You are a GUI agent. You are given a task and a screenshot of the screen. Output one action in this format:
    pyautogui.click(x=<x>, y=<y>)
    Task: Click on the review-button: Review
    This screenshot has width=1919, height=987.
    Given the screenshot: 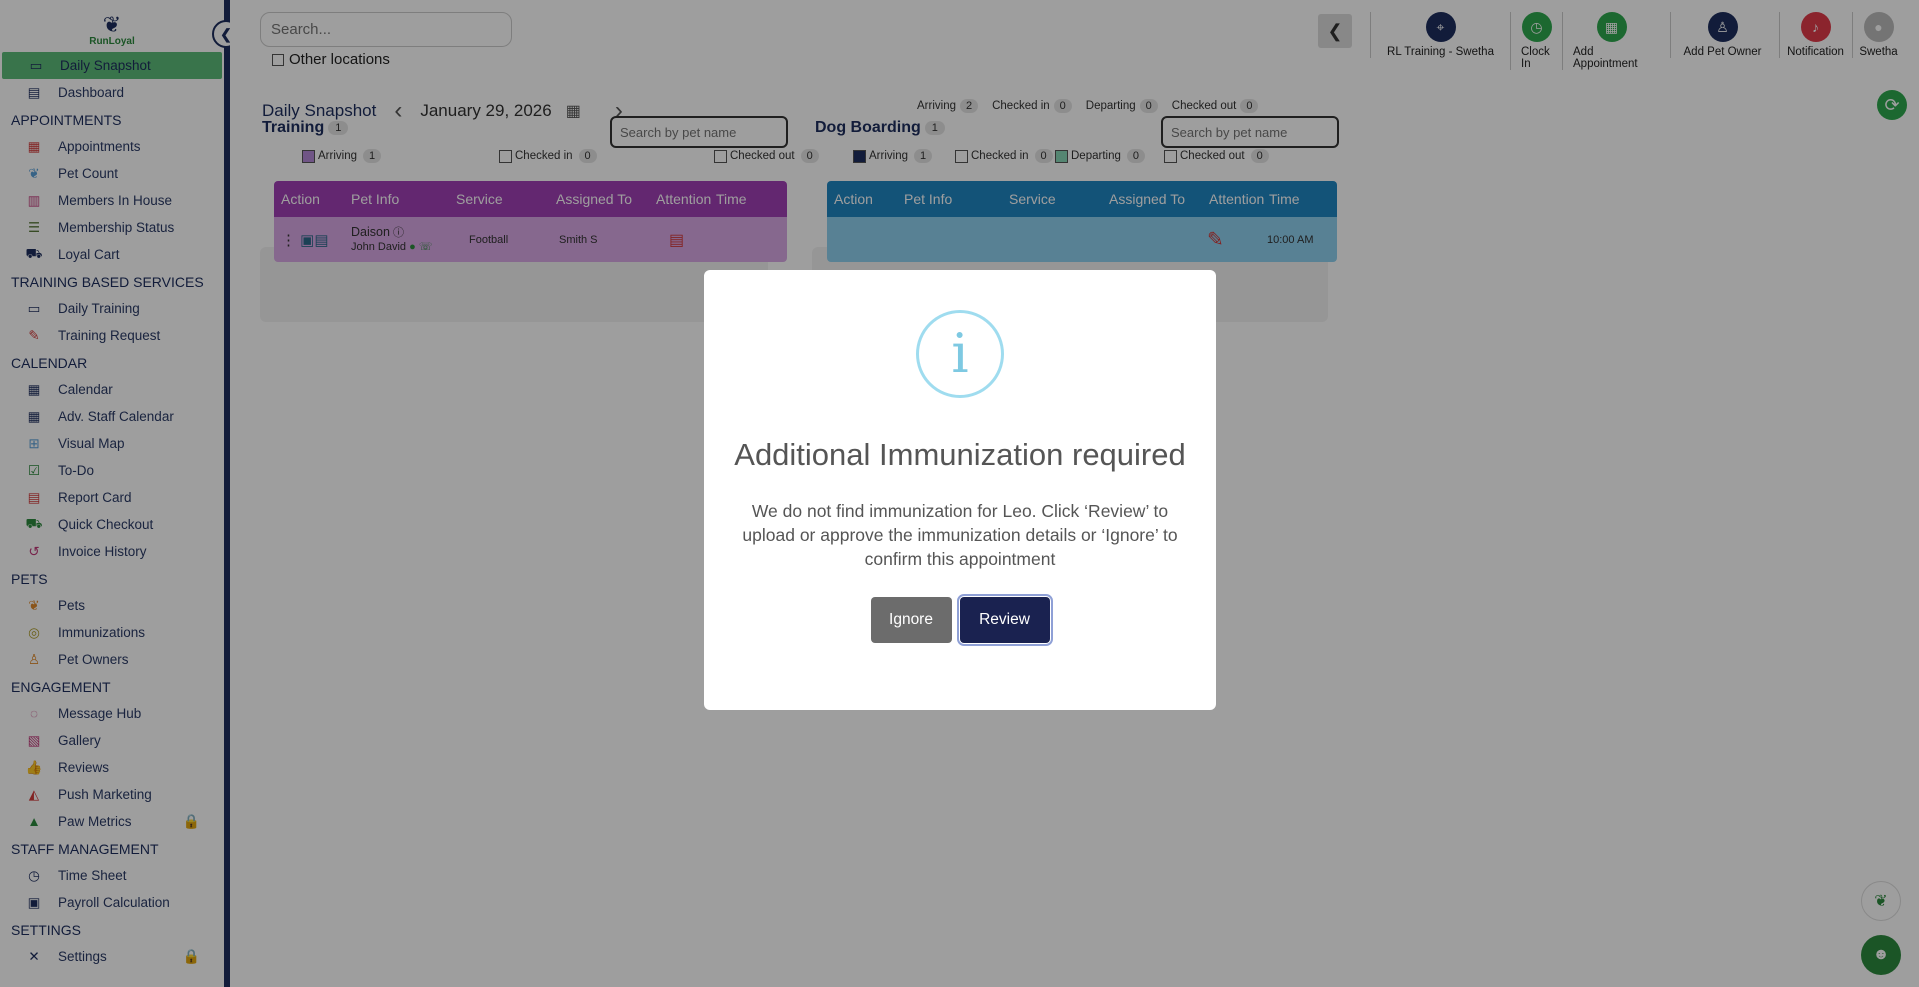 What is the action you would take?
    pyautogui.click(x=1004, y=620)
    